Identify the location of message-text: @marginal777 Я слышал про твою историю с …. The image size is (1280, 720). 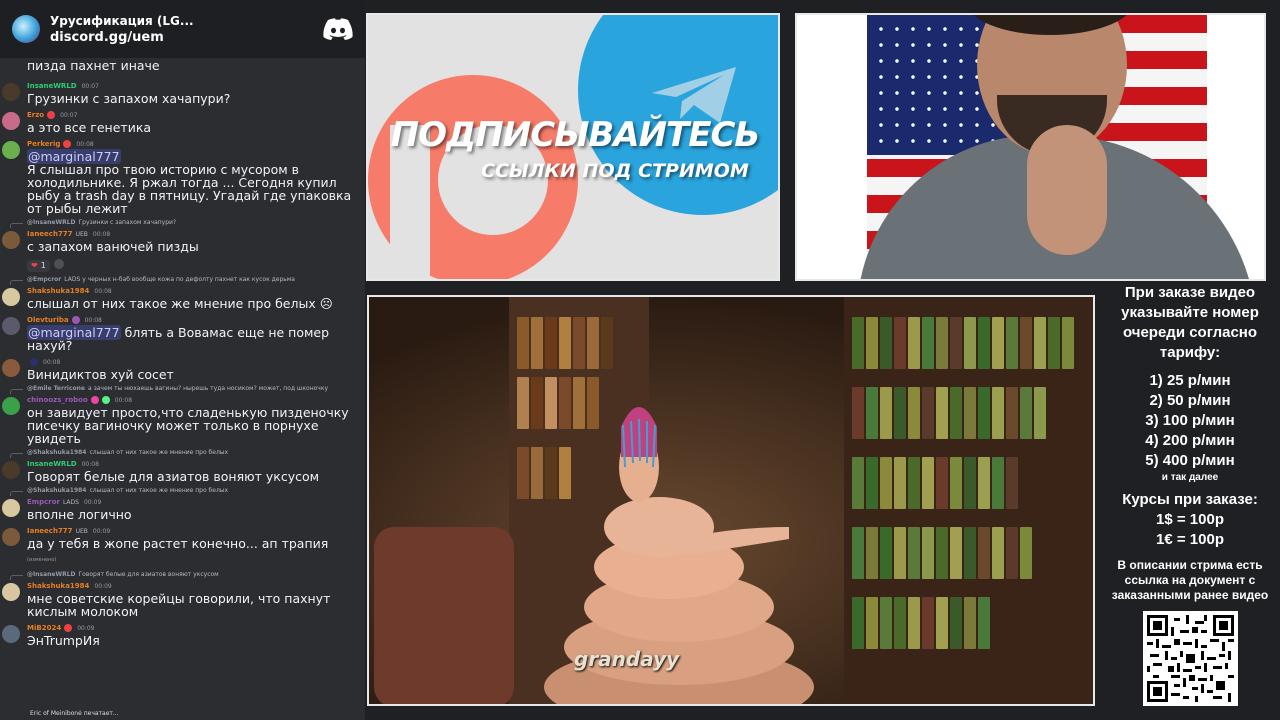
(193, 182).